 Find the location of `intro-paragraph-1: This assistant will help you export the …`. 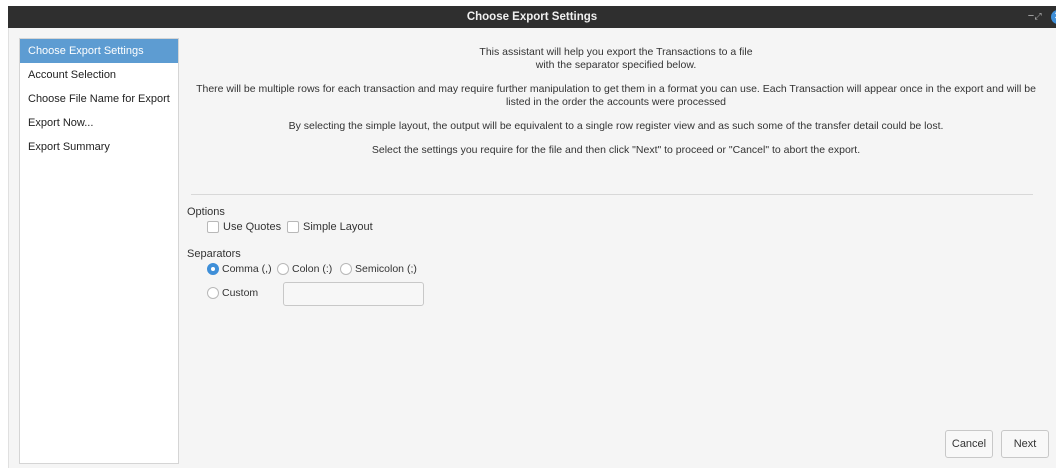

intro-paragraph-1: This assistant will help you export the … is located at coordinates (616, 59).